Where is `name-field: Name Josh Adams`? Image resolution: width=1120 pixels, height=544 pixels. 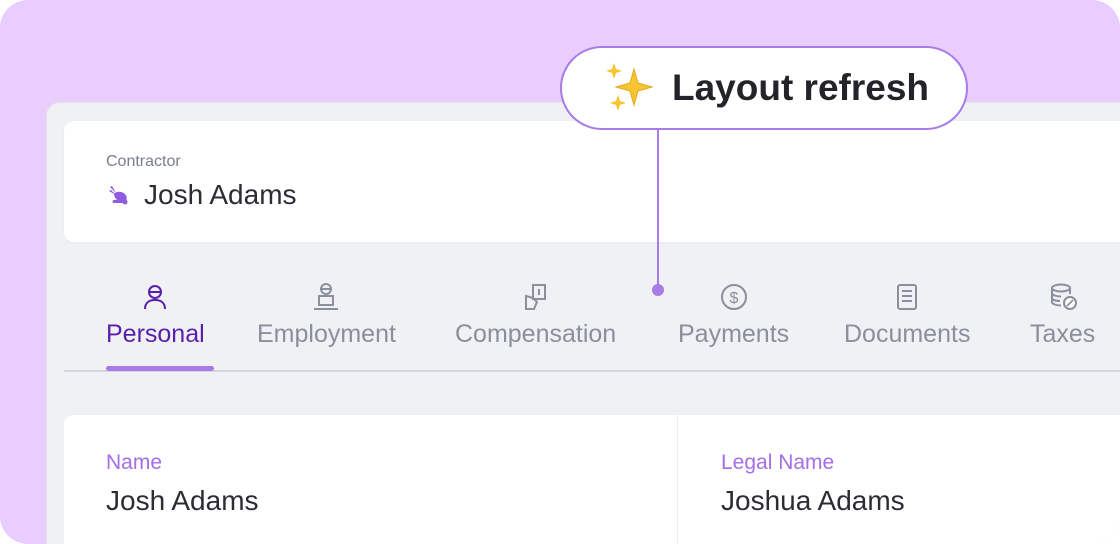
name-field: Name Josh Adams is located at coordinates (182, 484).